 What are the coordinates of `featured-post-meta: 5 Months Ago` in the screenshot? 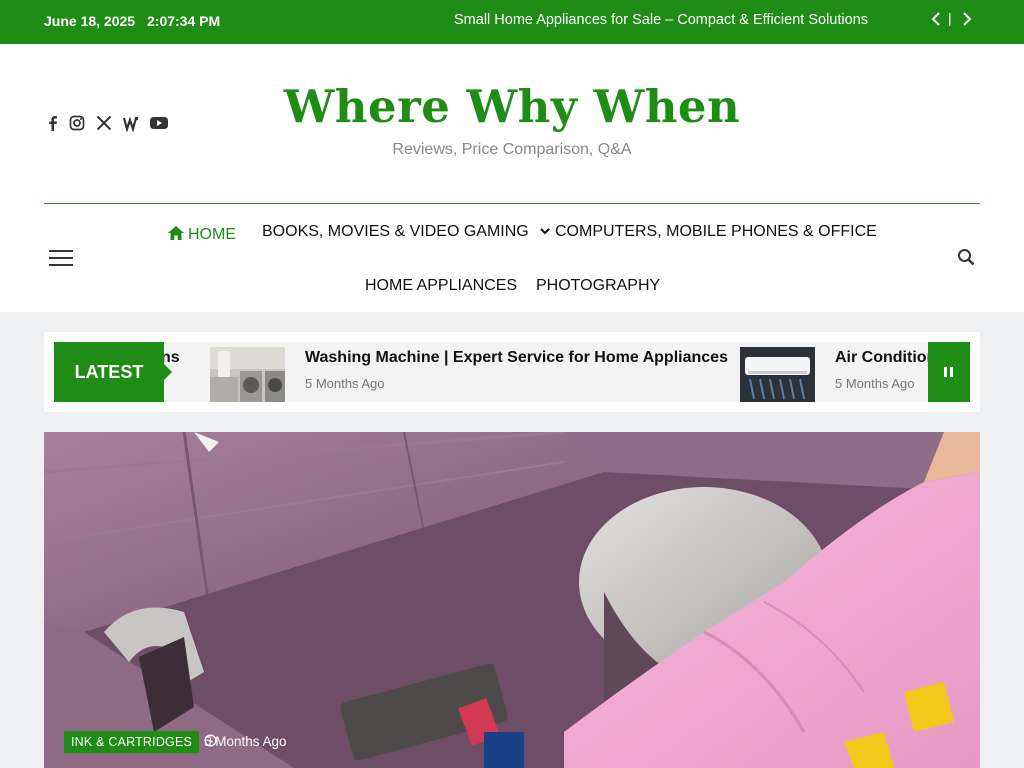 It's located at (245, 741).